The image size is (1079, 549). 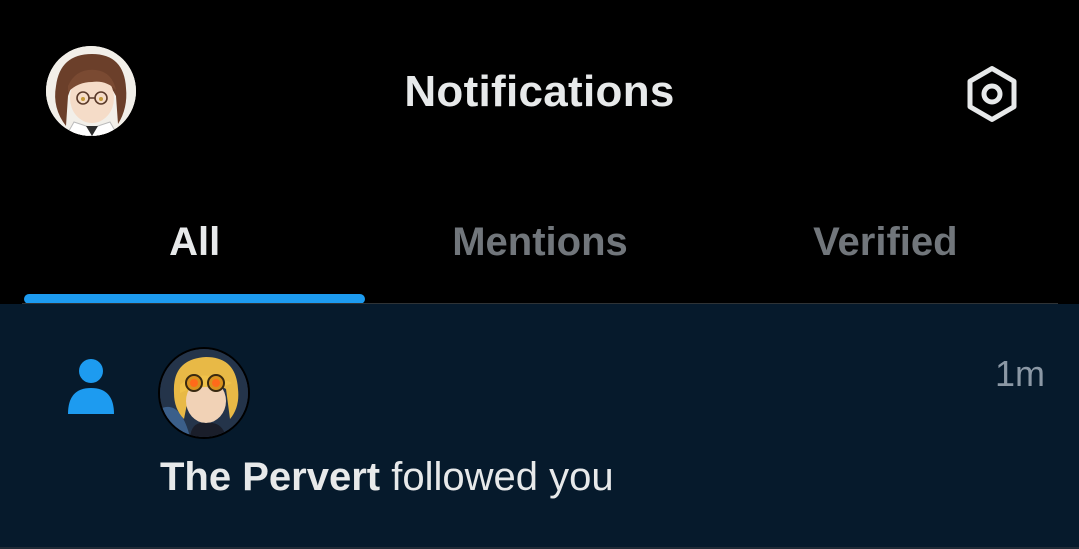 I want to click on follower-avatar, so click(x=204, y=393).